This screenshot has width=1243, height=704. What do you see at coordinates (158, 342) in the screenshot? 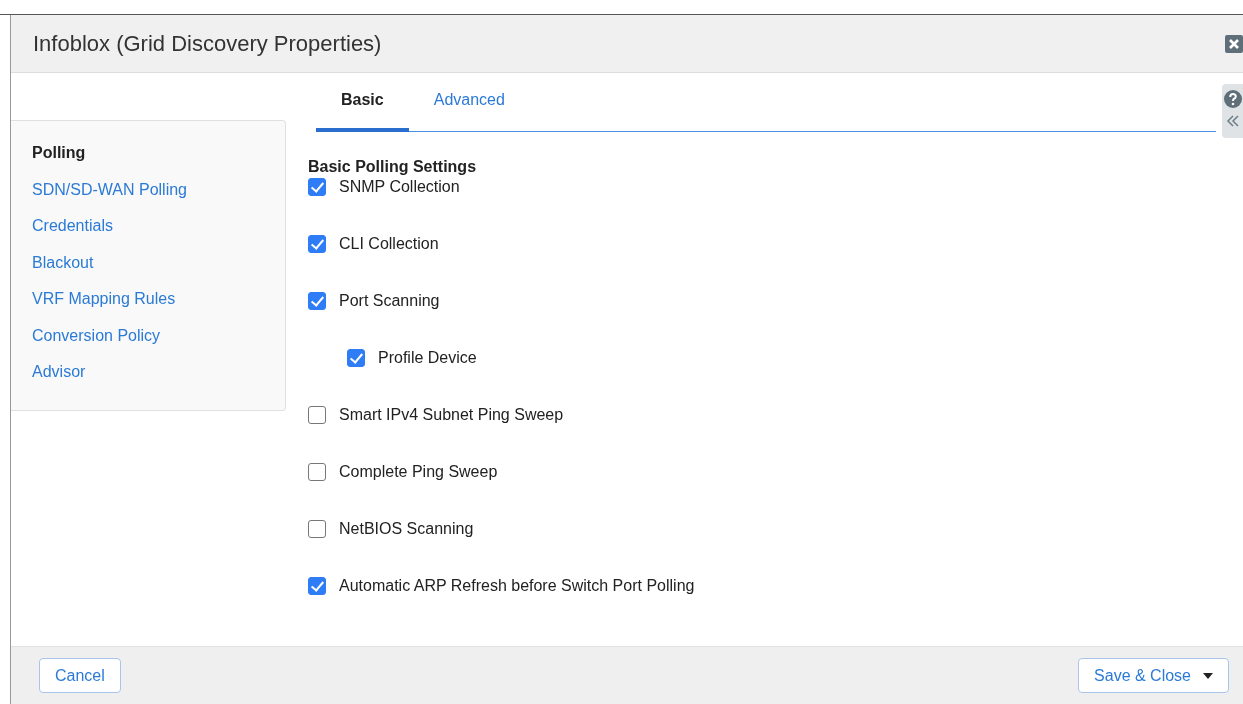
I see `sidebar-item: Conversion Policy` at bounding box center [158, 342].